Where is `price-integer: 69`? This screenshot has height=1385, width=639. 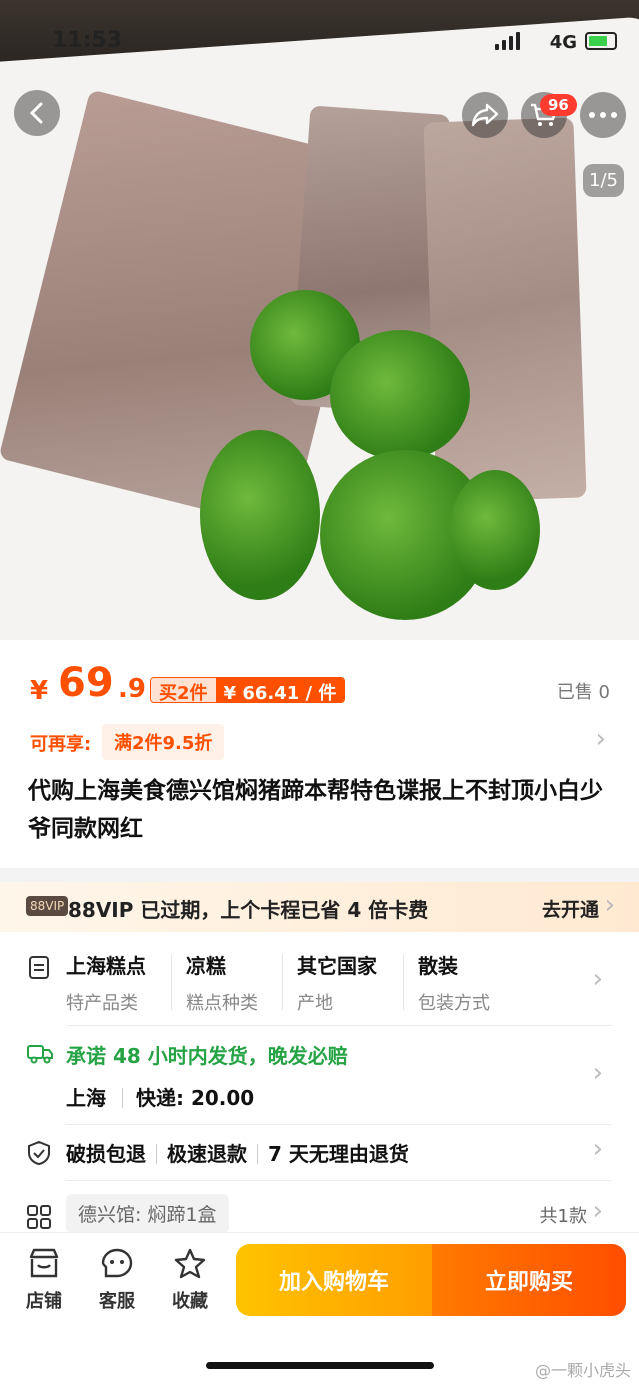 price-integer: 69 is located at coordinates (86, 683).